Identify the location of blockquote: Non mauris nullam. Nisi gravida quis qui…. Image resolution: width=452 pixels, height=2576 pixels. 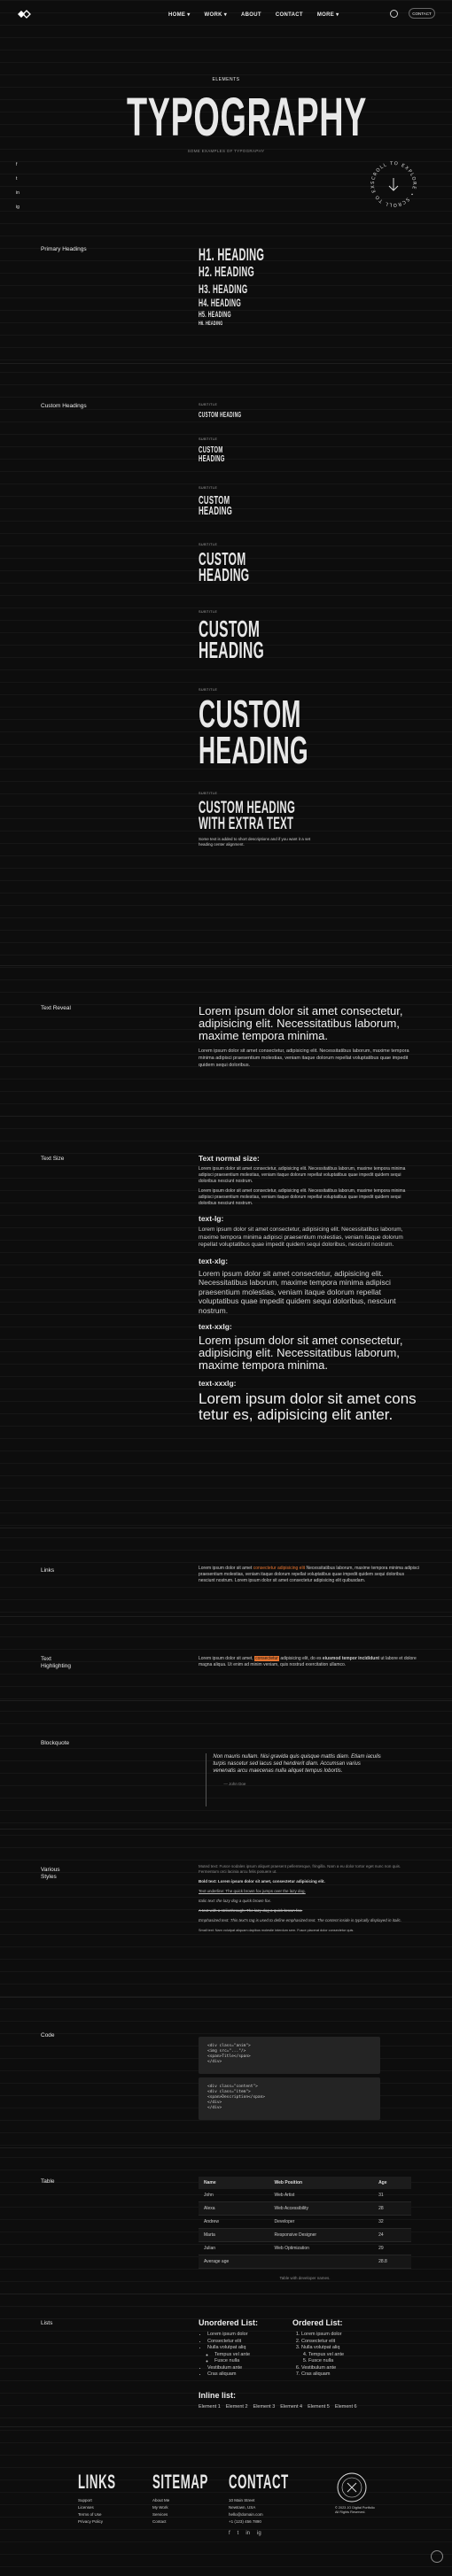
(294, 1779).